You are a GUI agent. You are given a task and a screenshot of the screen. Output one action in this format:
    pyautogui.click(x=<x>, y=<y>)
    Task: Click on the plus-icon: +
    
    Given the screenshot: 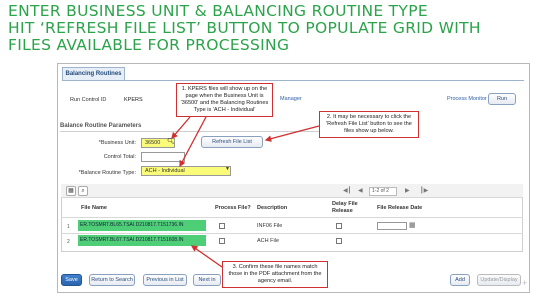 What is the action you would take?
    pyautogui.click(x=525, y=283)
    